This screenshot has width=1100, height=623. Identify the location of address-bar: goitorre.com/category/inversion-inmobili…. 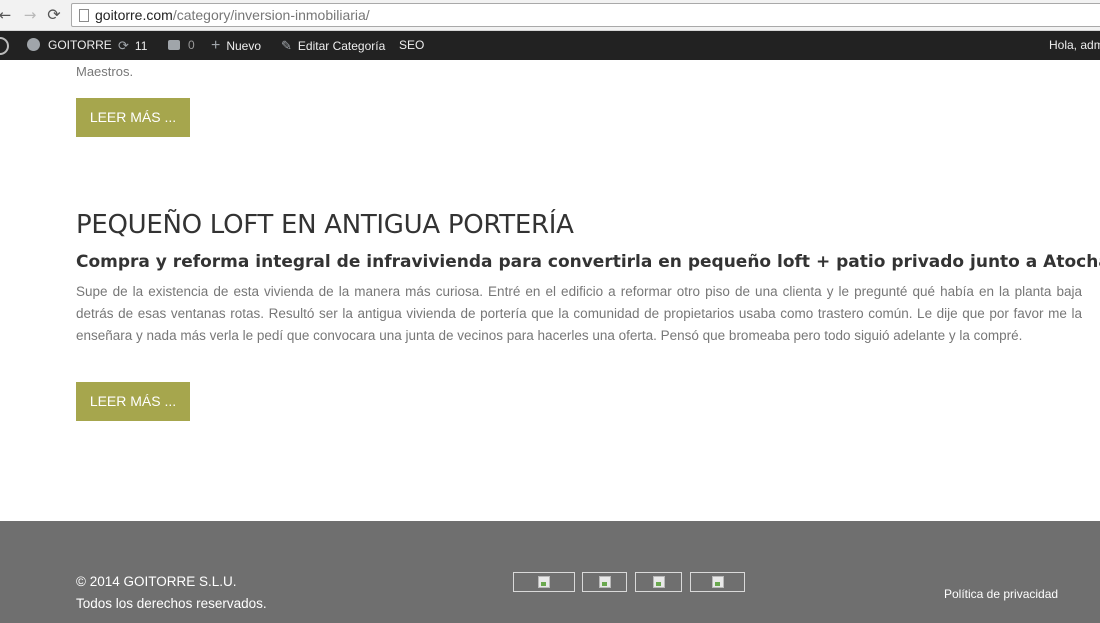
(585, 15).